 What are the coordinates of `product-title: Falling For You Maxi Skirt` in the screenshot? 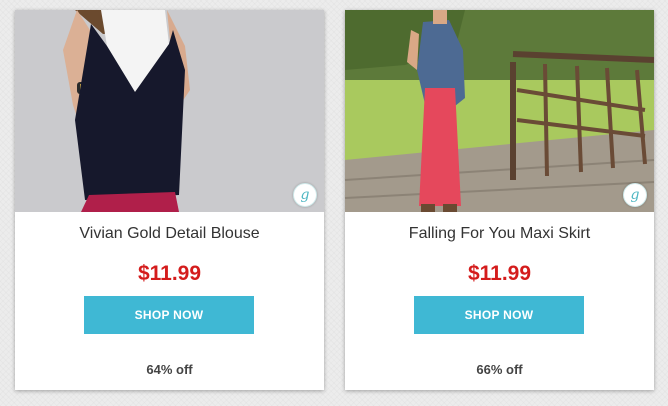 It's located at (499, 234).